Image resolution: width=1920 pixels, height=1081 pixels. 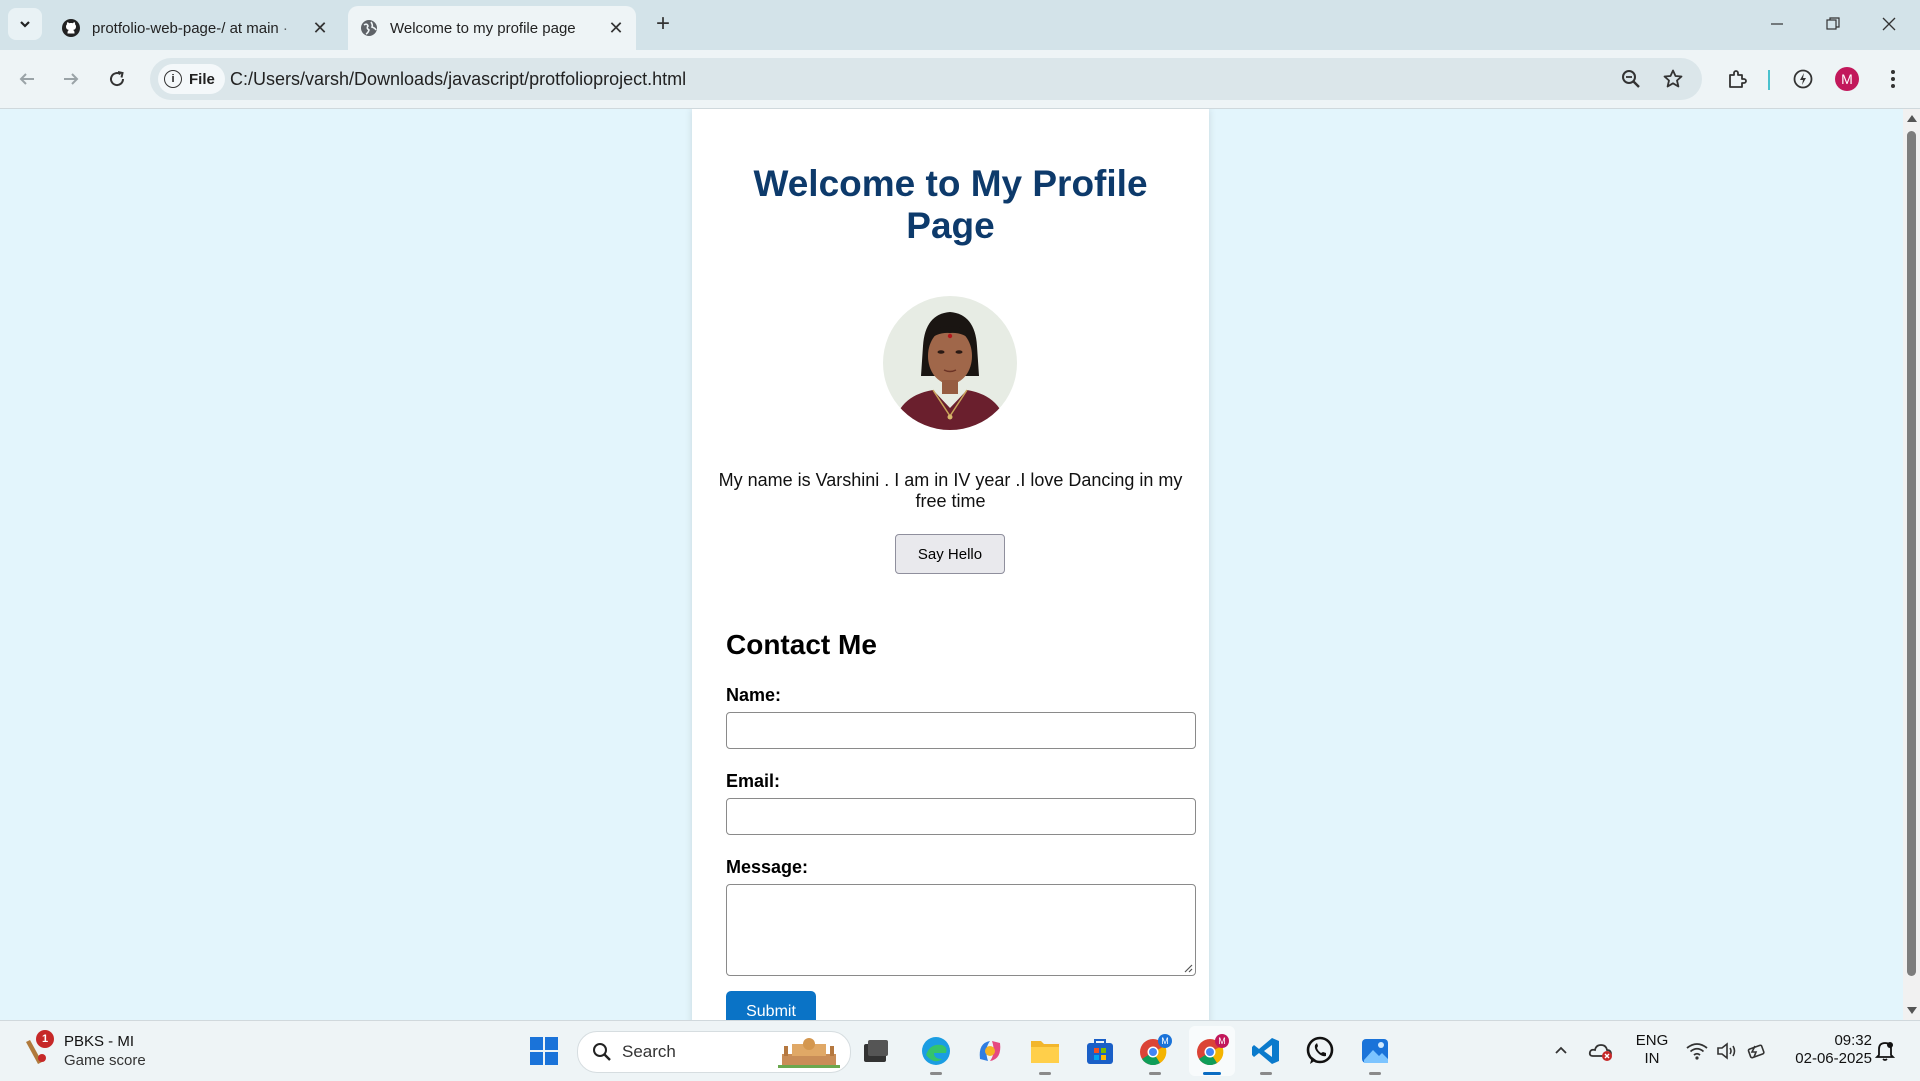 I want to click on globe-icon, so click(x=369, y=28).